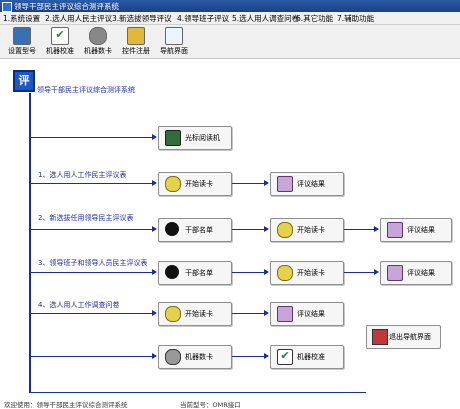  I want to click on reader-button: 光标阅读机, so click(195, 138).